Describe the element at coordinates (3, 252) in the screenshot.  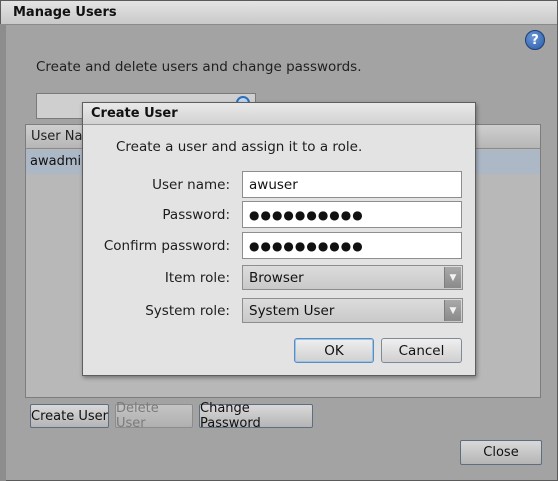
I see `background-strip` at that location.